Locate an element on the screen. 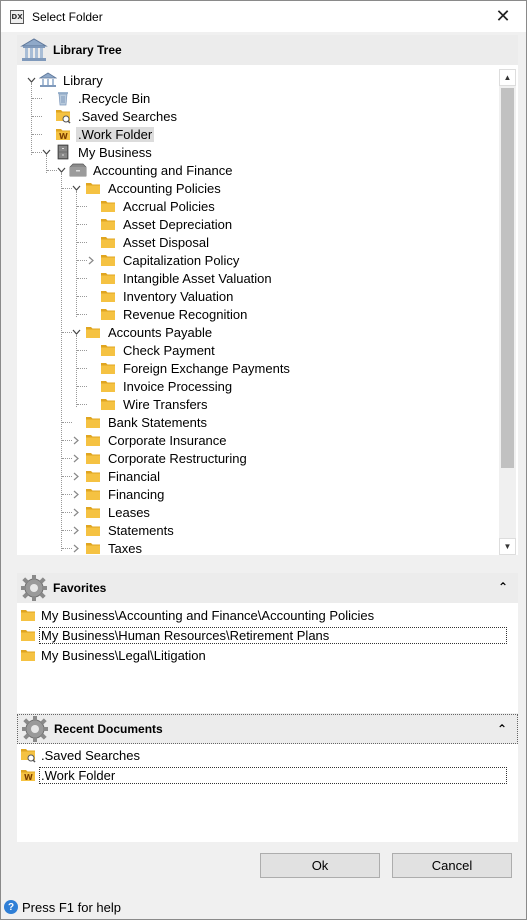  recent-documents-list: .Saved Searches W .Work Folder is located at coordinates (267, 764).